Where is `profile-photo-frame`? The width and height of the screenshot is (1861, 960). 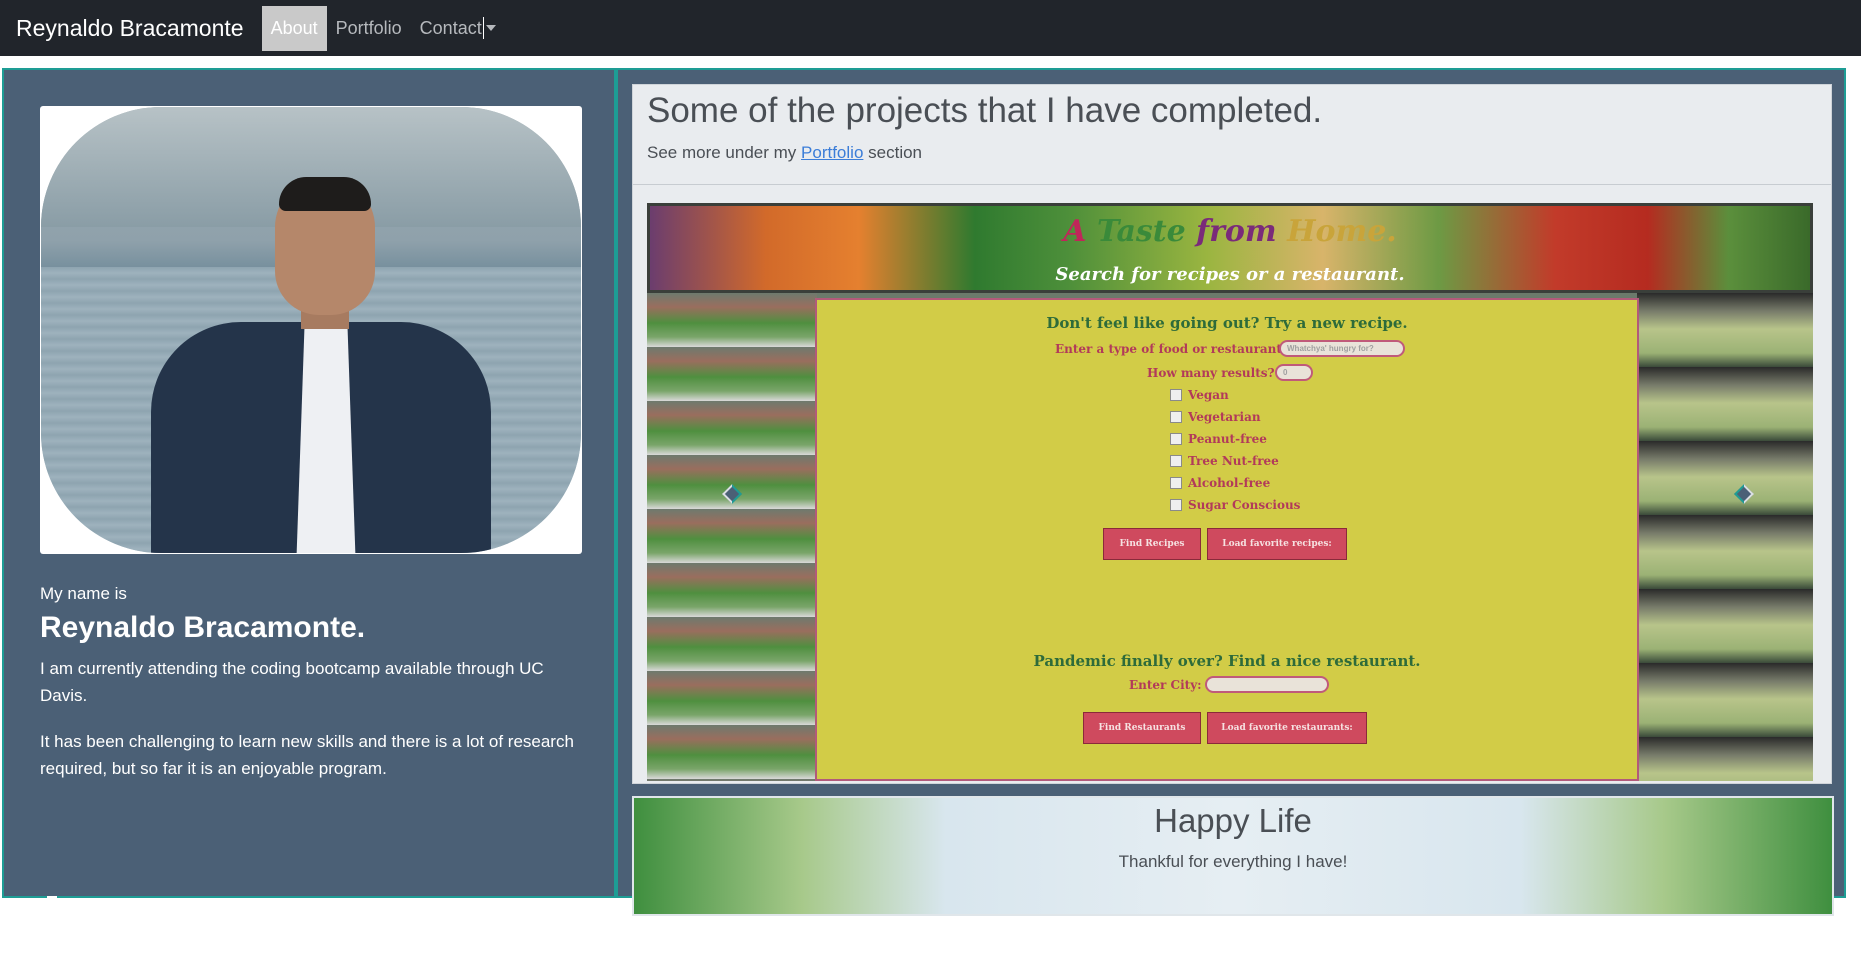
profile-photo-frame is located at coordinates (311, 330).